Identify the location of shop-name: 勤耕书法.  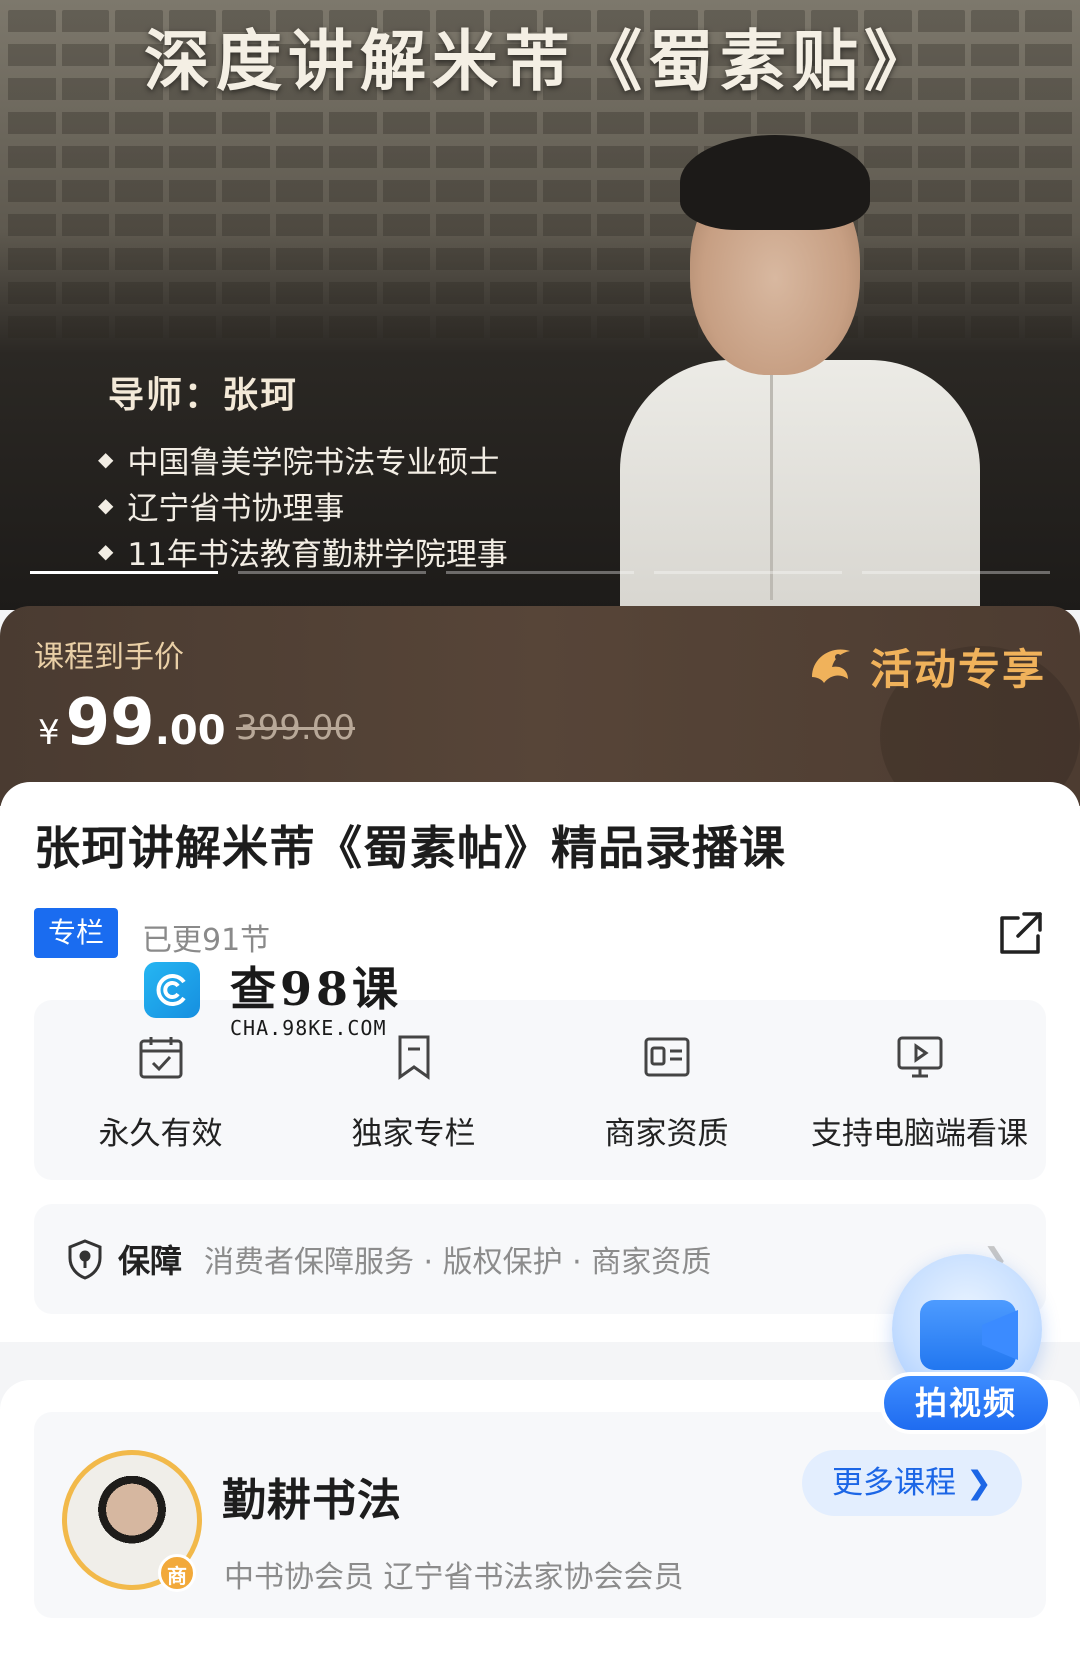
(312, 1500).